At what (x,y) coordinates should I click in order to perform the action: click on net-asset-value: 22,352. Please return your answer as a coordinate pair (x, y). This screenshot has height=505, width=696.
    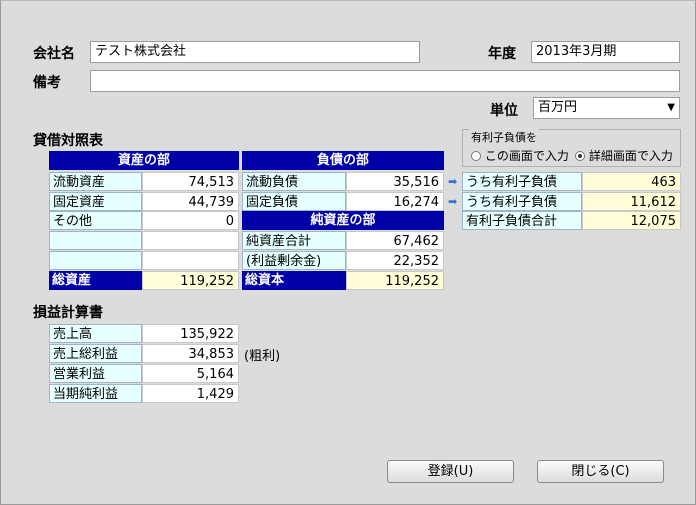
    Looking at the image, I should click on (395, 260).